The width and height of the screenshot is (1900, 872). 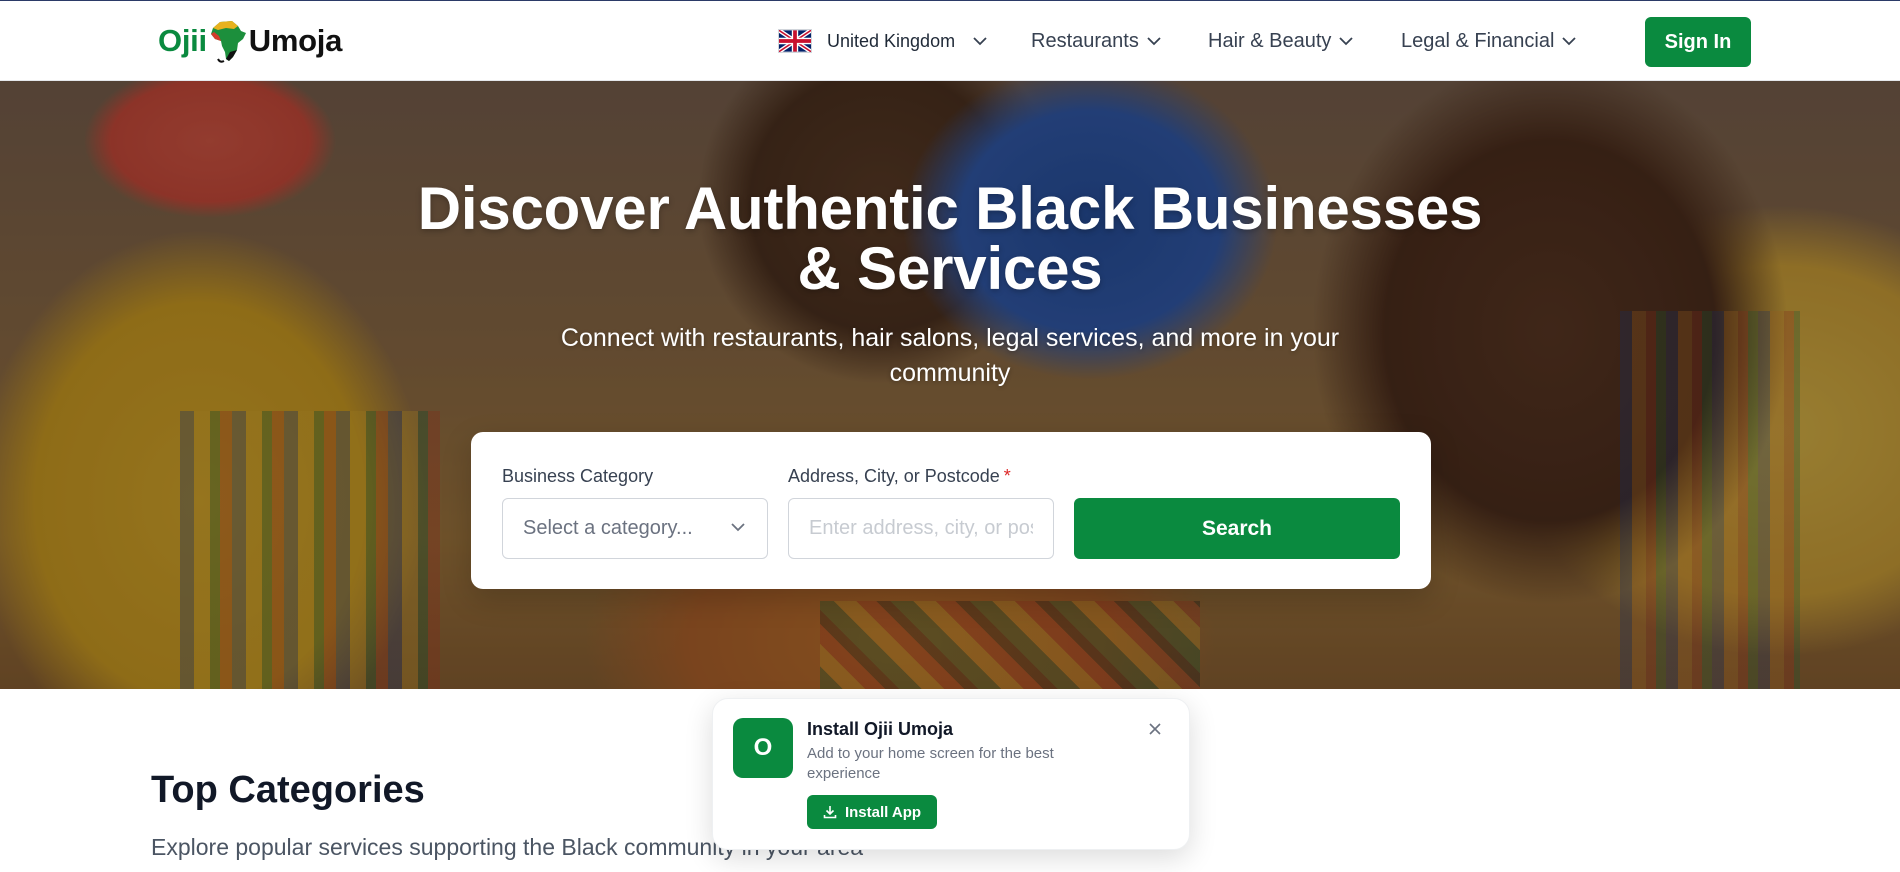 I want to click on install-title: Install Ojii Umoja, so click(x=880, y=729).